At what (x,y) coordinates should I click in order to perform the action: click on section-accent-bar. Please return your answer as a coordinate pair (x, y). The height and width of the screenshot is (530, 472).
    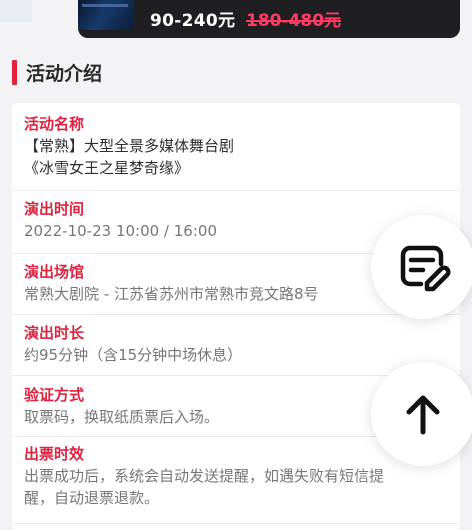
    Looking at the image, I should click on (14, 72).